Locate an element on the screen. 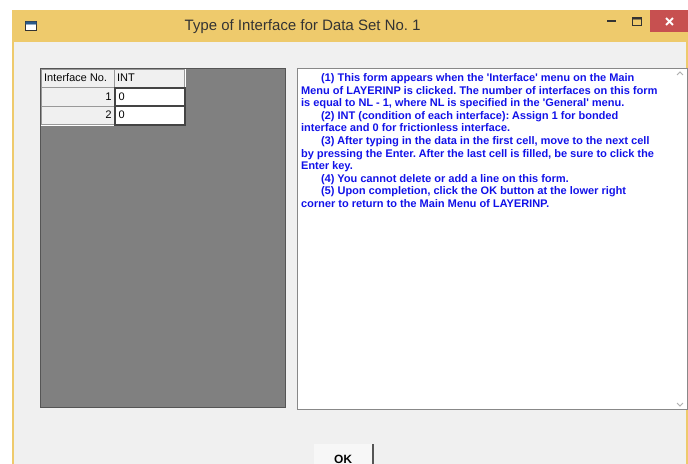 The image size is (688, 464). column-header: INT is located at coordinates (149, 79).